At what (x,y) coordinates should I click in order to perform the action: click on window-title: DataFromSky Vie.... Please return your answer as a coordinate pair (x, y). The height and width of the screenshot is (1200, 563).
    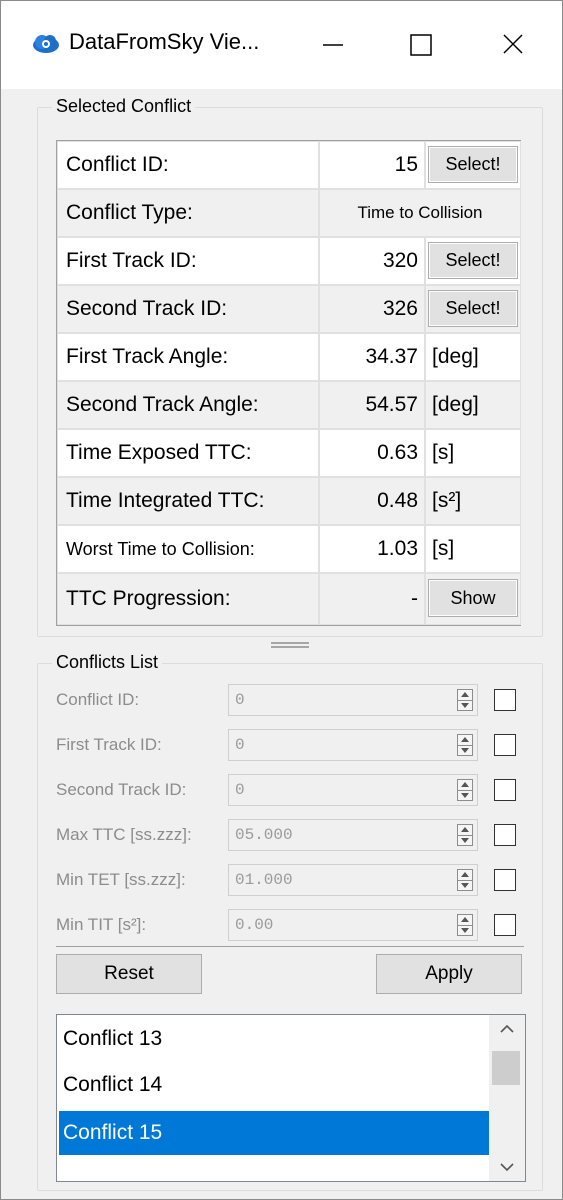
    Looking at the image, I should click on (164, 41).